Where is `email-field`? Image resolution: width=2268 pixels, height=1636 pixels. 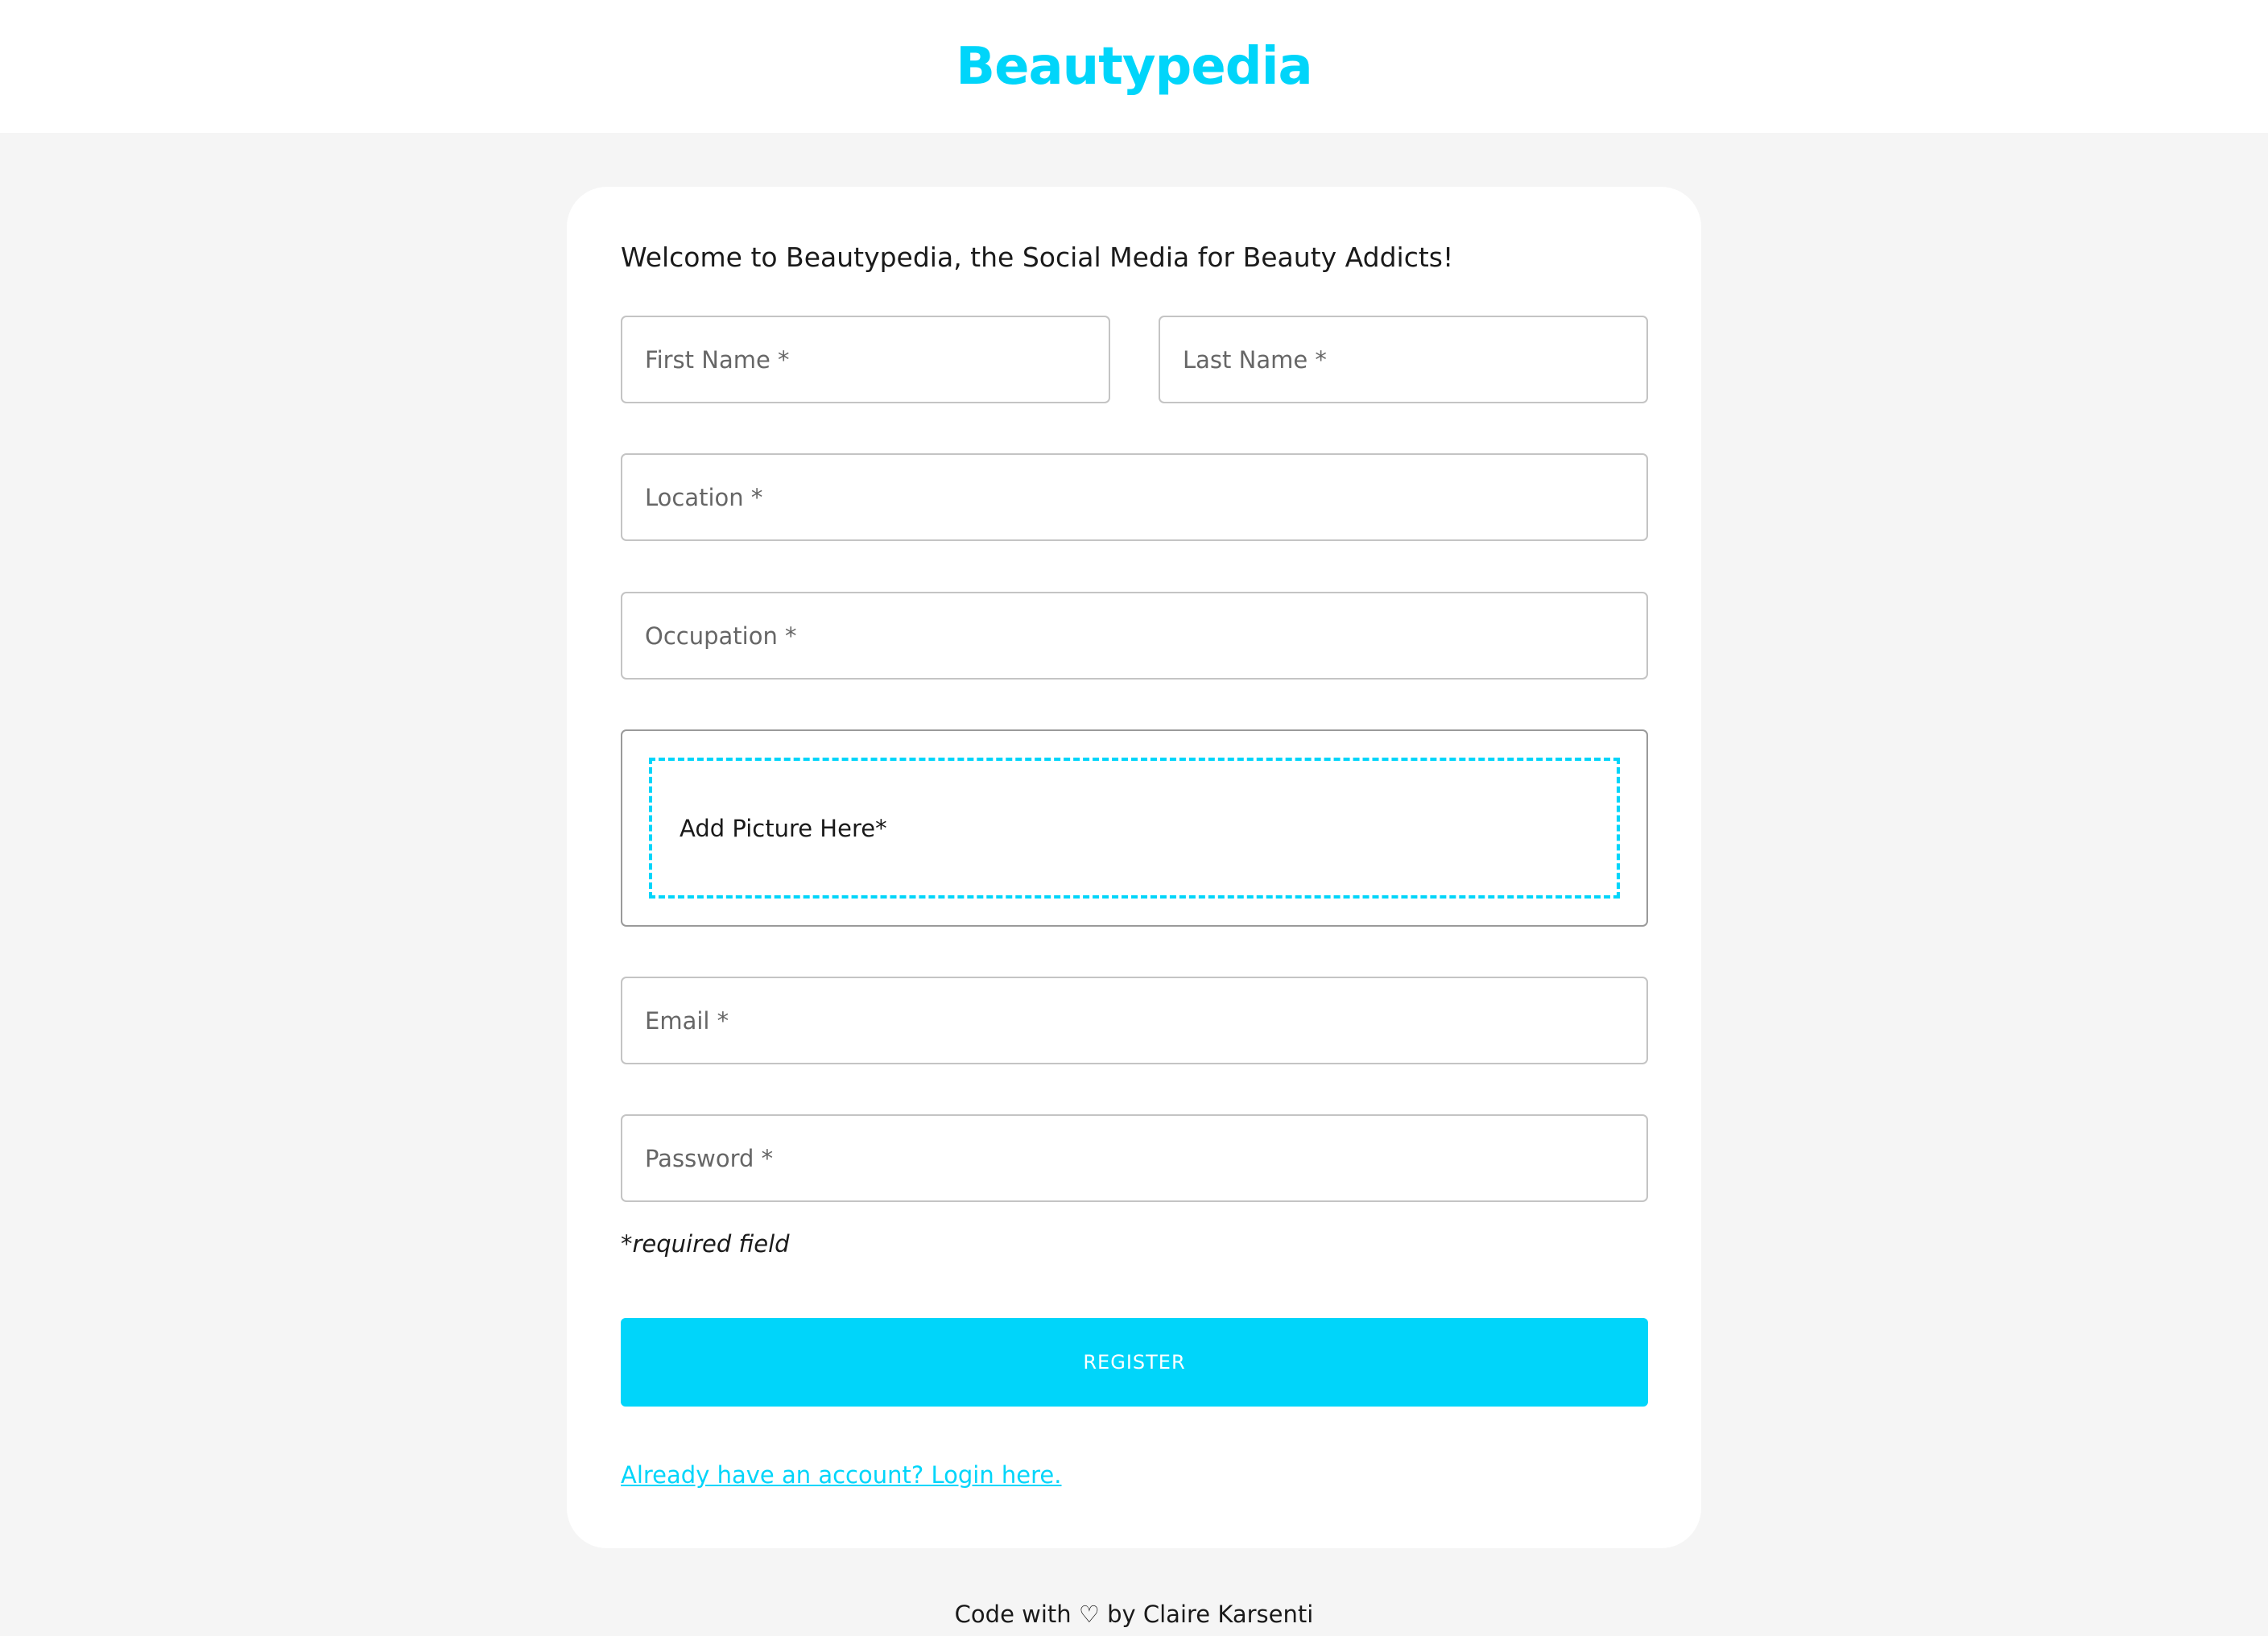
email-field is located at coordinates (1134, 1020).